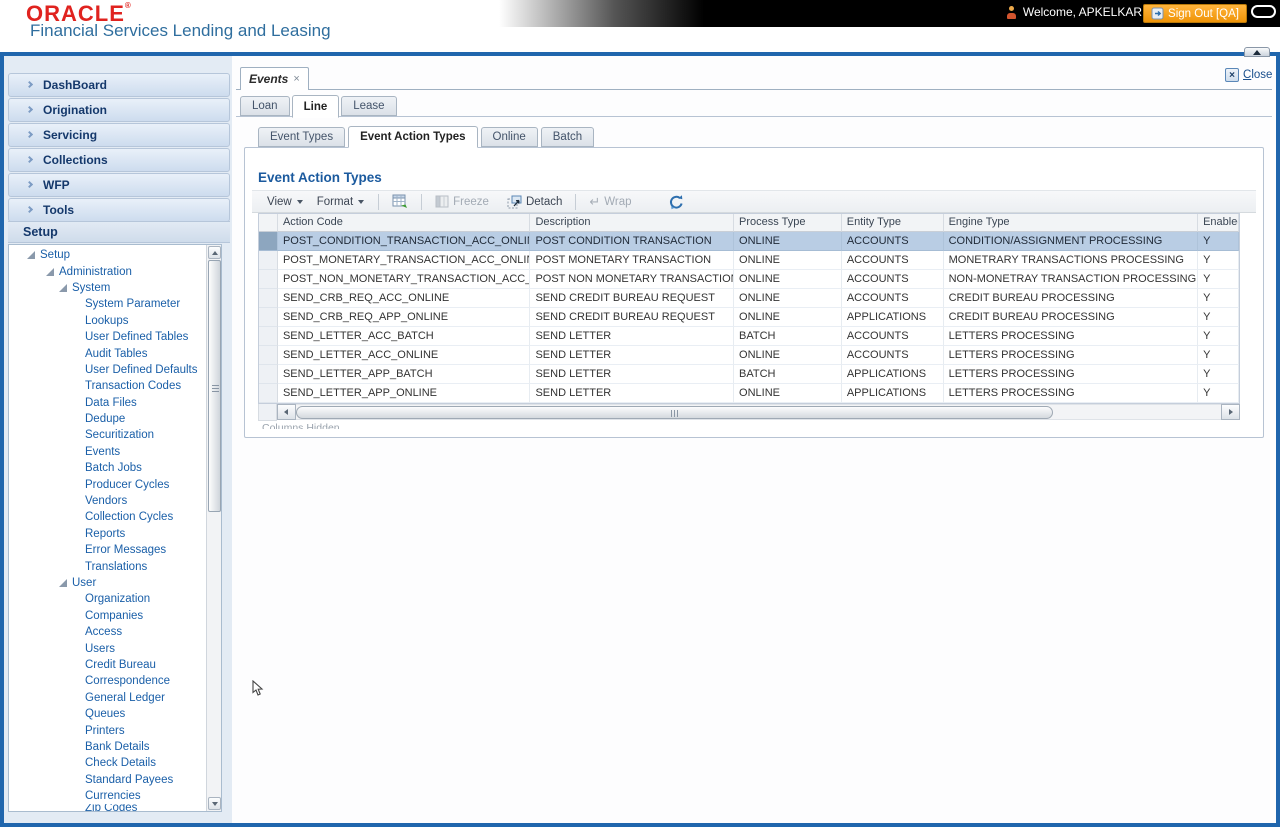  I want to click on tree-item-batch-jobs: Batch Jobs, so click(107, 468).